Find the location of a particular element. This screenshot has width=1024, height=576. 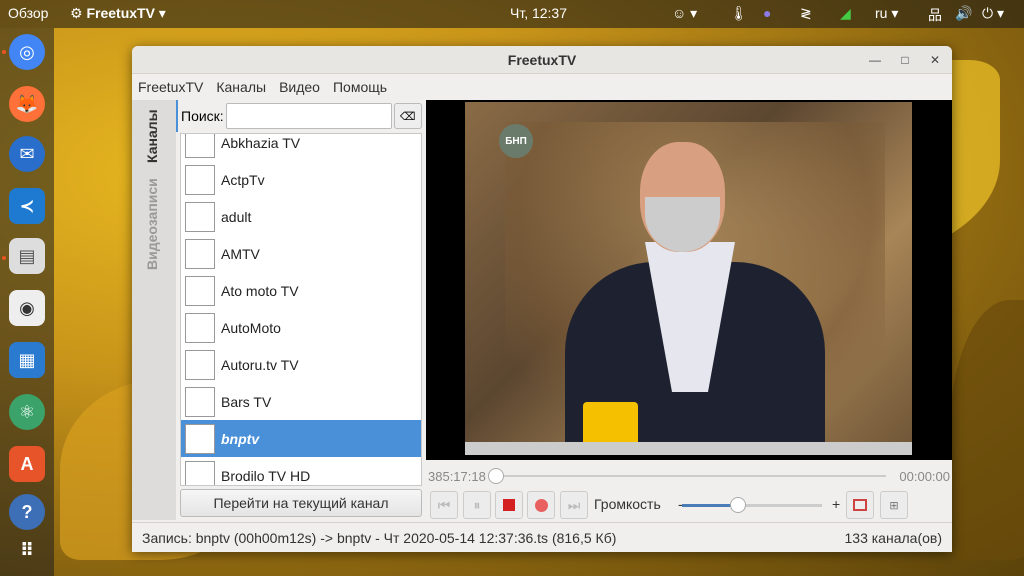

channel-row: adult is located at coordinates (301, 216).